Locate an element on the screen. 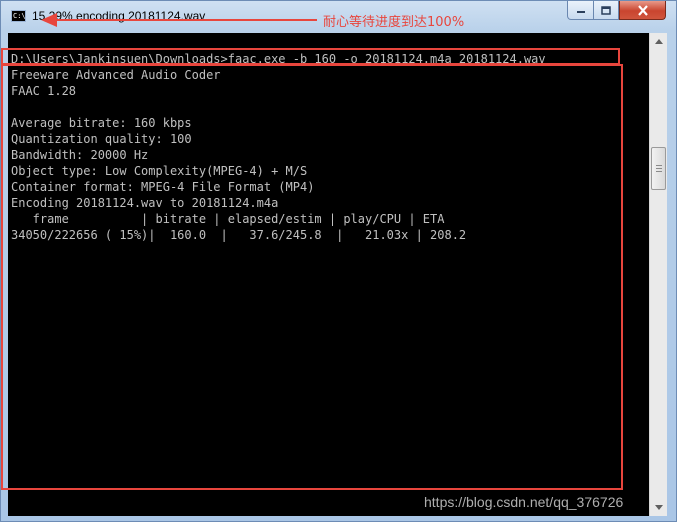 This screenshot has height=522, width=677. scroll-up-button is located at coordinates (658, 41).